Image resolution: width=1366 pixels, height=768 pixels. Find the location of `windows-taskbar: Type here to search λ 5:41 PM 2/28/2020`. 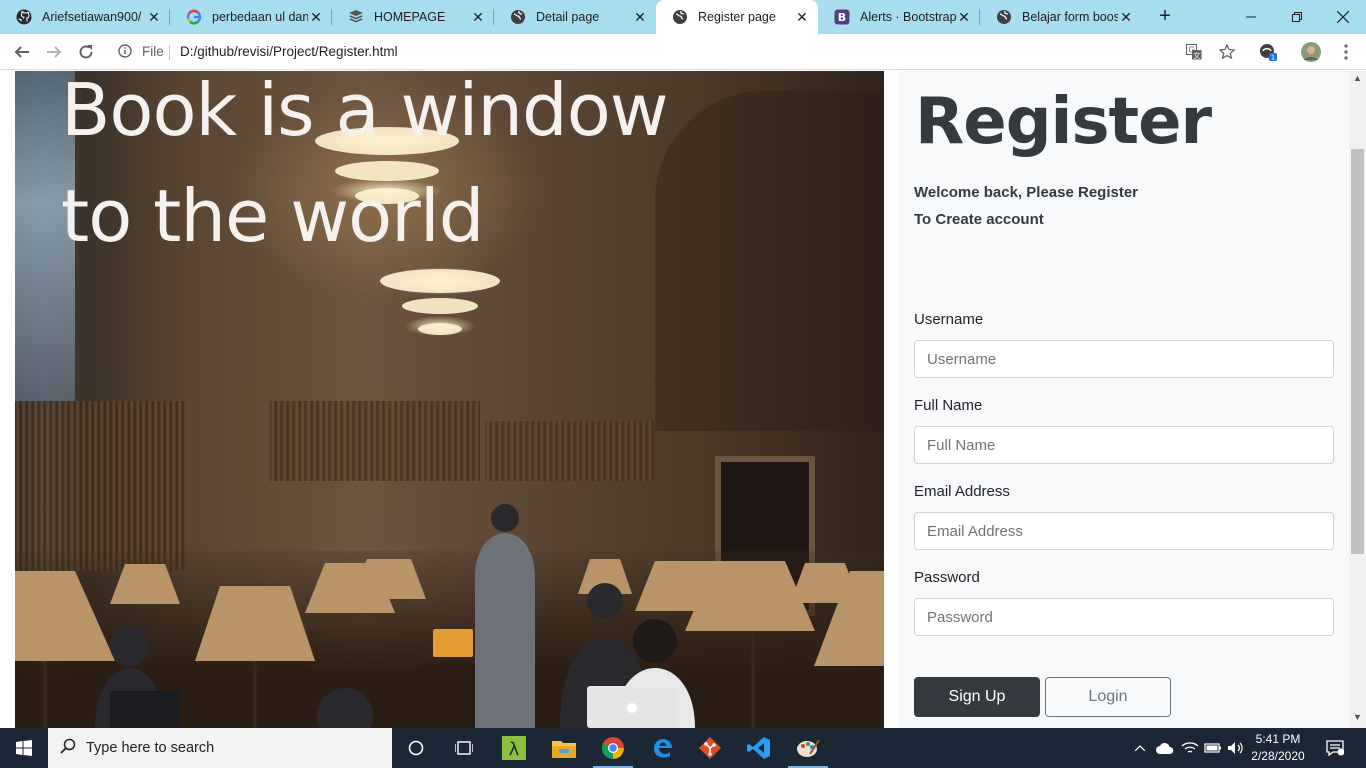

windows-taskbar: Type here to search λ 5:41 PM 2/28/2020 is located at coordinates (683, 748).